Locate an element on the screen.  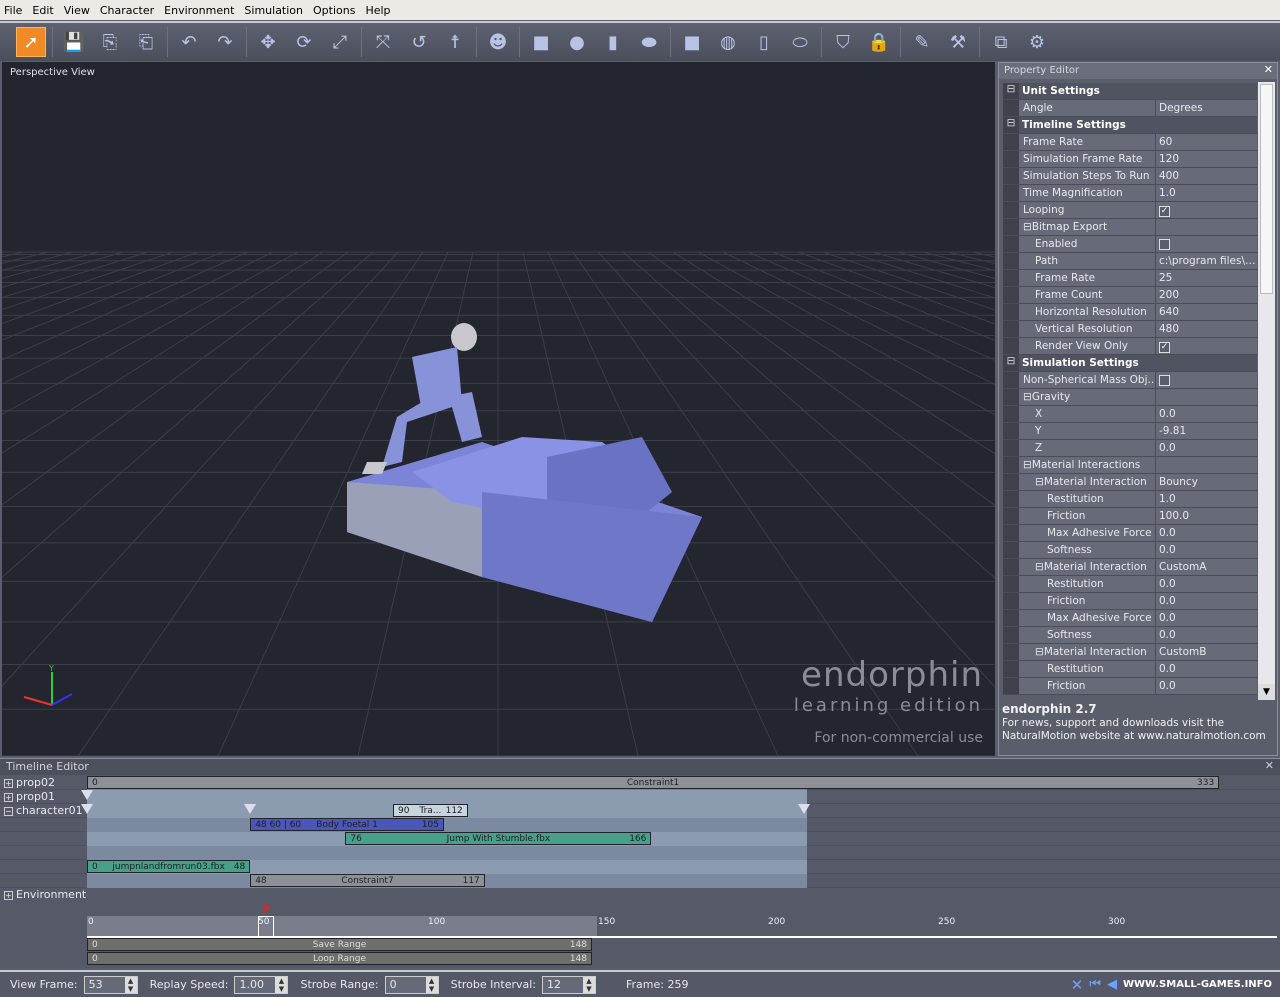
track-prop02: + prop02 is located at coordinates (29, 783).